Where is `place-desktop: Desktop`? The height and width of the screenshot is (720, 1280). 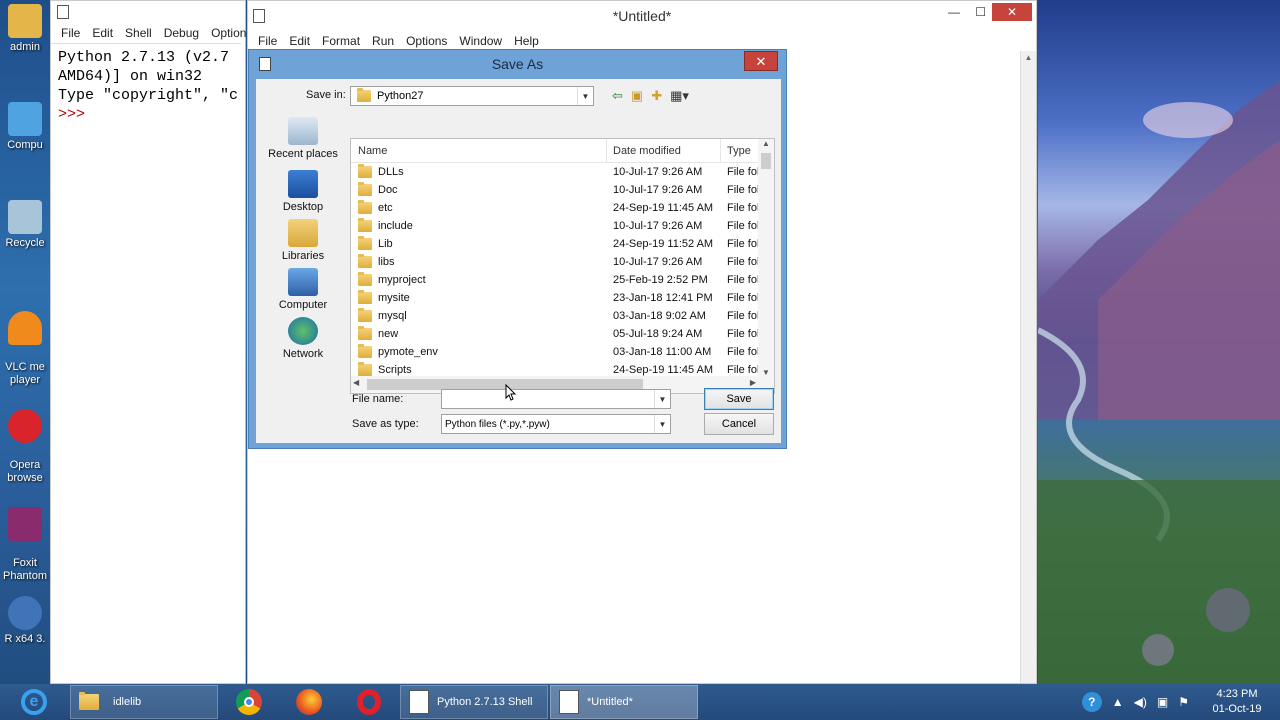 place-desktop: Desktop is located at coordinates (303, 191).